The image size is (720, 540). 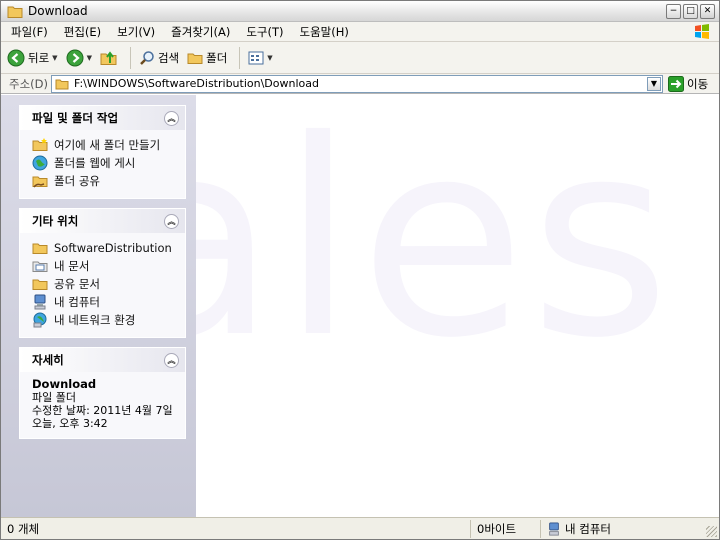 What do you see at coordinates (629, 529) in the screenshot?
I see `status-location: 내 컴퓨터` at bounding box center [629, 529].